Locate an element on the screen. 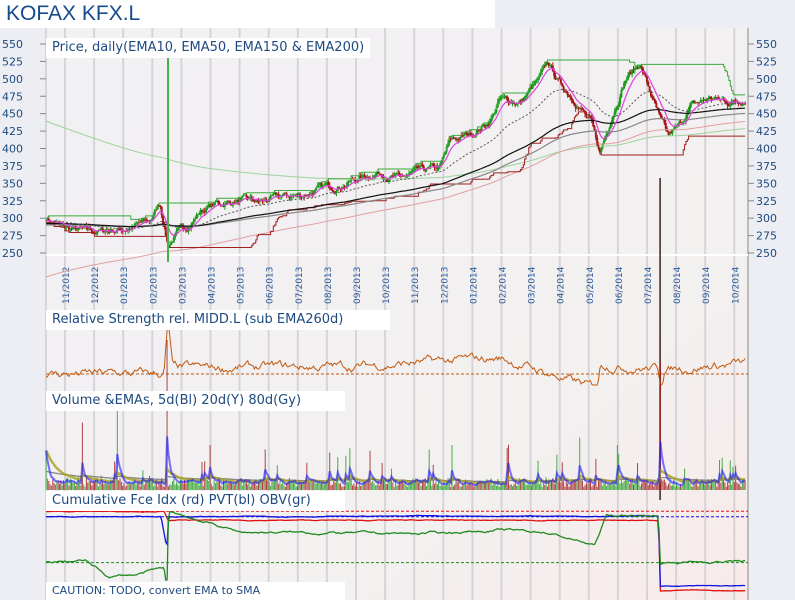 The image size is (795, 600). price-tick-left: 500 is located at coordinates (12, 79).